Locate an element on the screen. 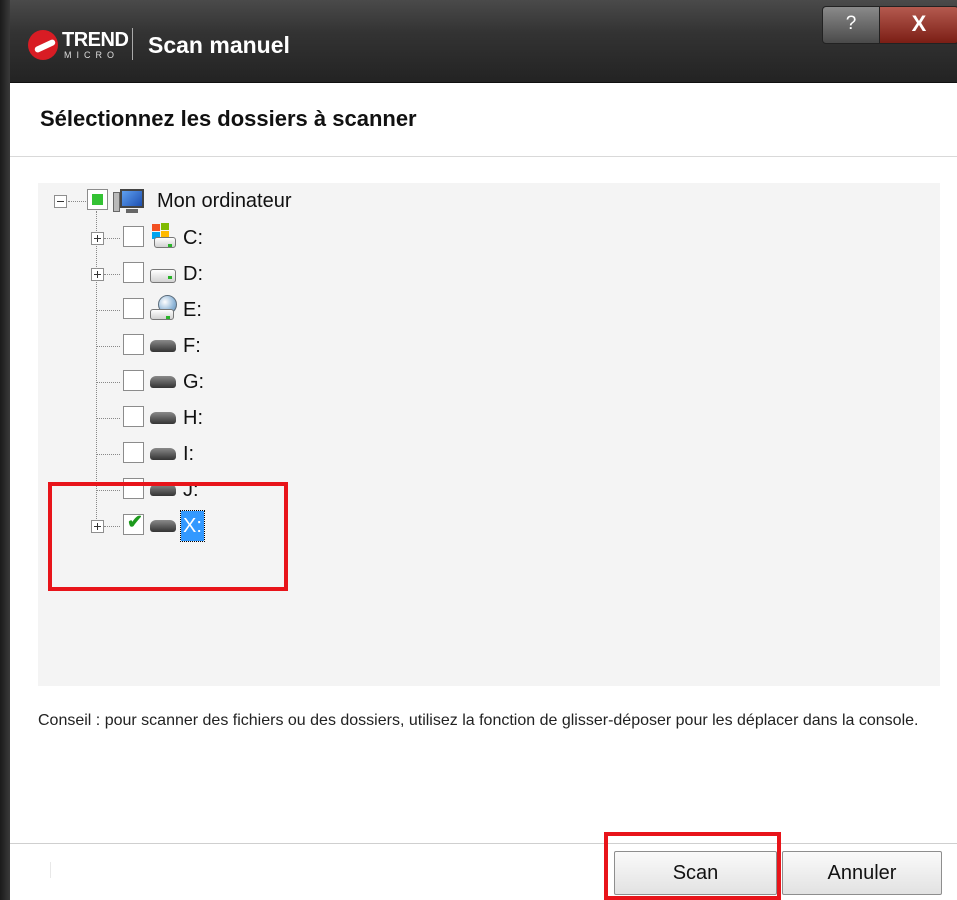 This screenshot has height=900, width=957. brand-name: TREND is located at coordinates (95, 40).